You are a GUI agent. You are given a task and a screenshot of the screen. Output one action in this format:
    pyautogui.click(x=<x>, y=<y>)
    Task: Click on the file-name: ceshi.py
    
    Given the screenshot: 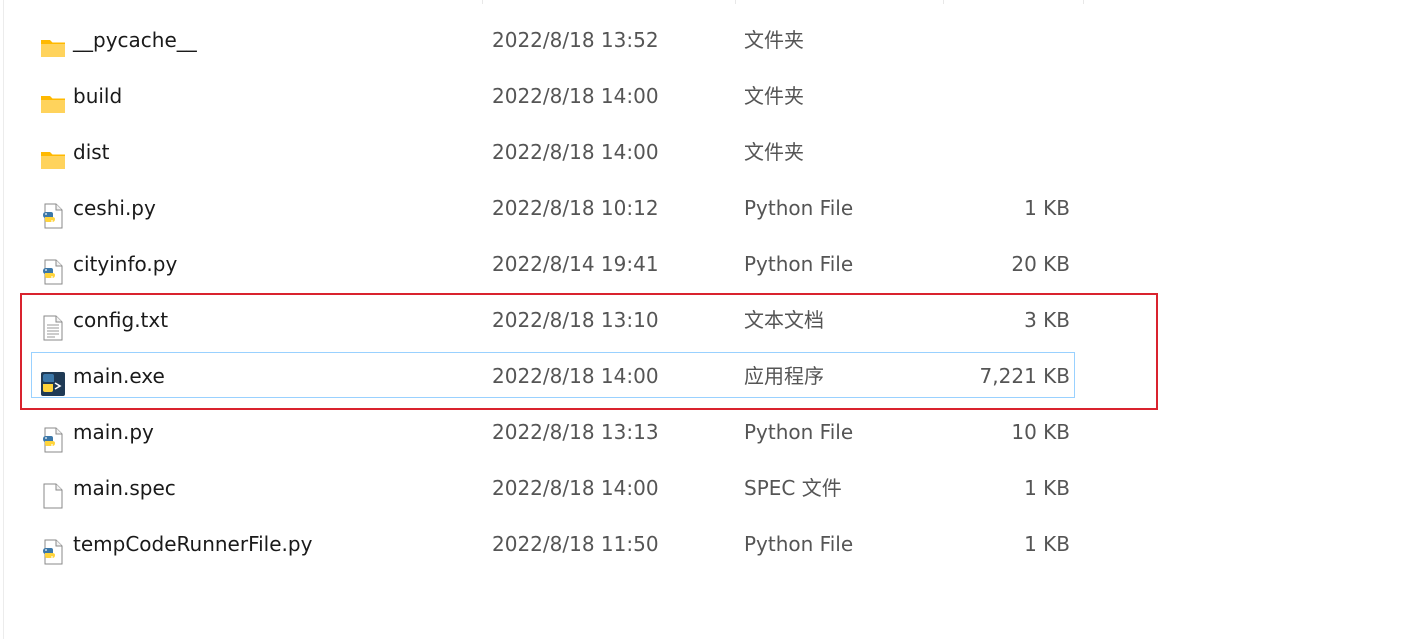 What is the action you would take?
    pyautogui.click(x=114, y=208)
    